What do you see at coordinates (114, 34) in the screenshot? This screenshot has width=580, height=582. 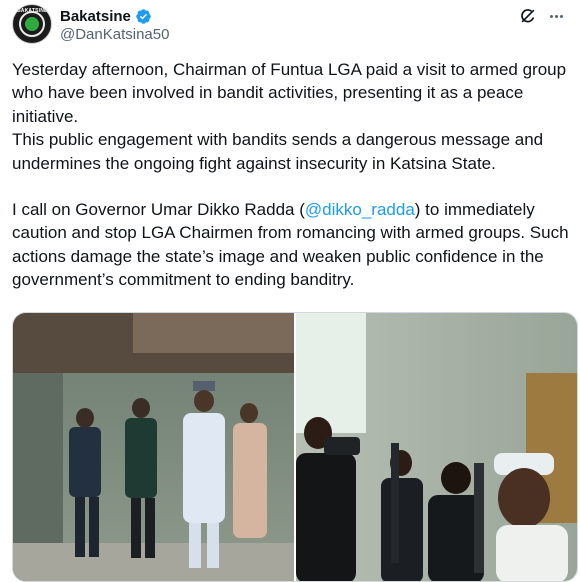 I see `handle: @DanKatsina50` at bounding box center [114, 34].